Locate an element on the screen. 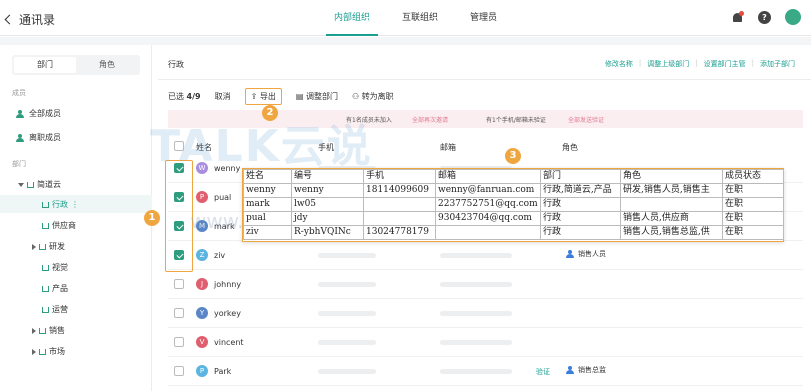 This screenshot has width=811, height=391. preview-cell: 销售人员,供应商 is located at coordinates (671, 218).